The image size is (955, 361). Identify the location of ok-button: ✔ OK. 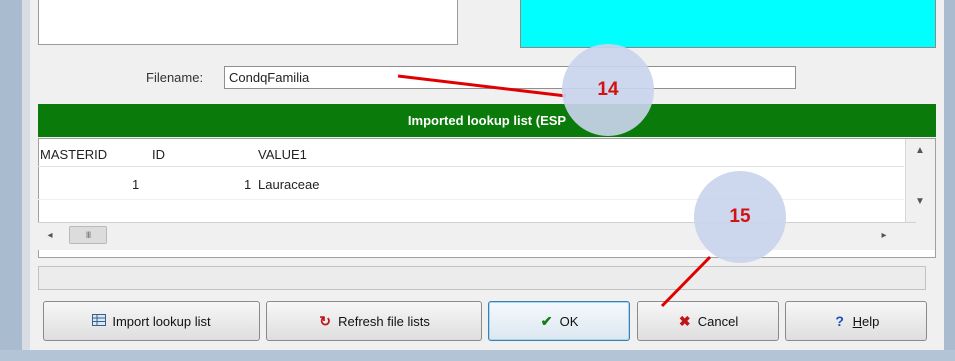
(559, 321).